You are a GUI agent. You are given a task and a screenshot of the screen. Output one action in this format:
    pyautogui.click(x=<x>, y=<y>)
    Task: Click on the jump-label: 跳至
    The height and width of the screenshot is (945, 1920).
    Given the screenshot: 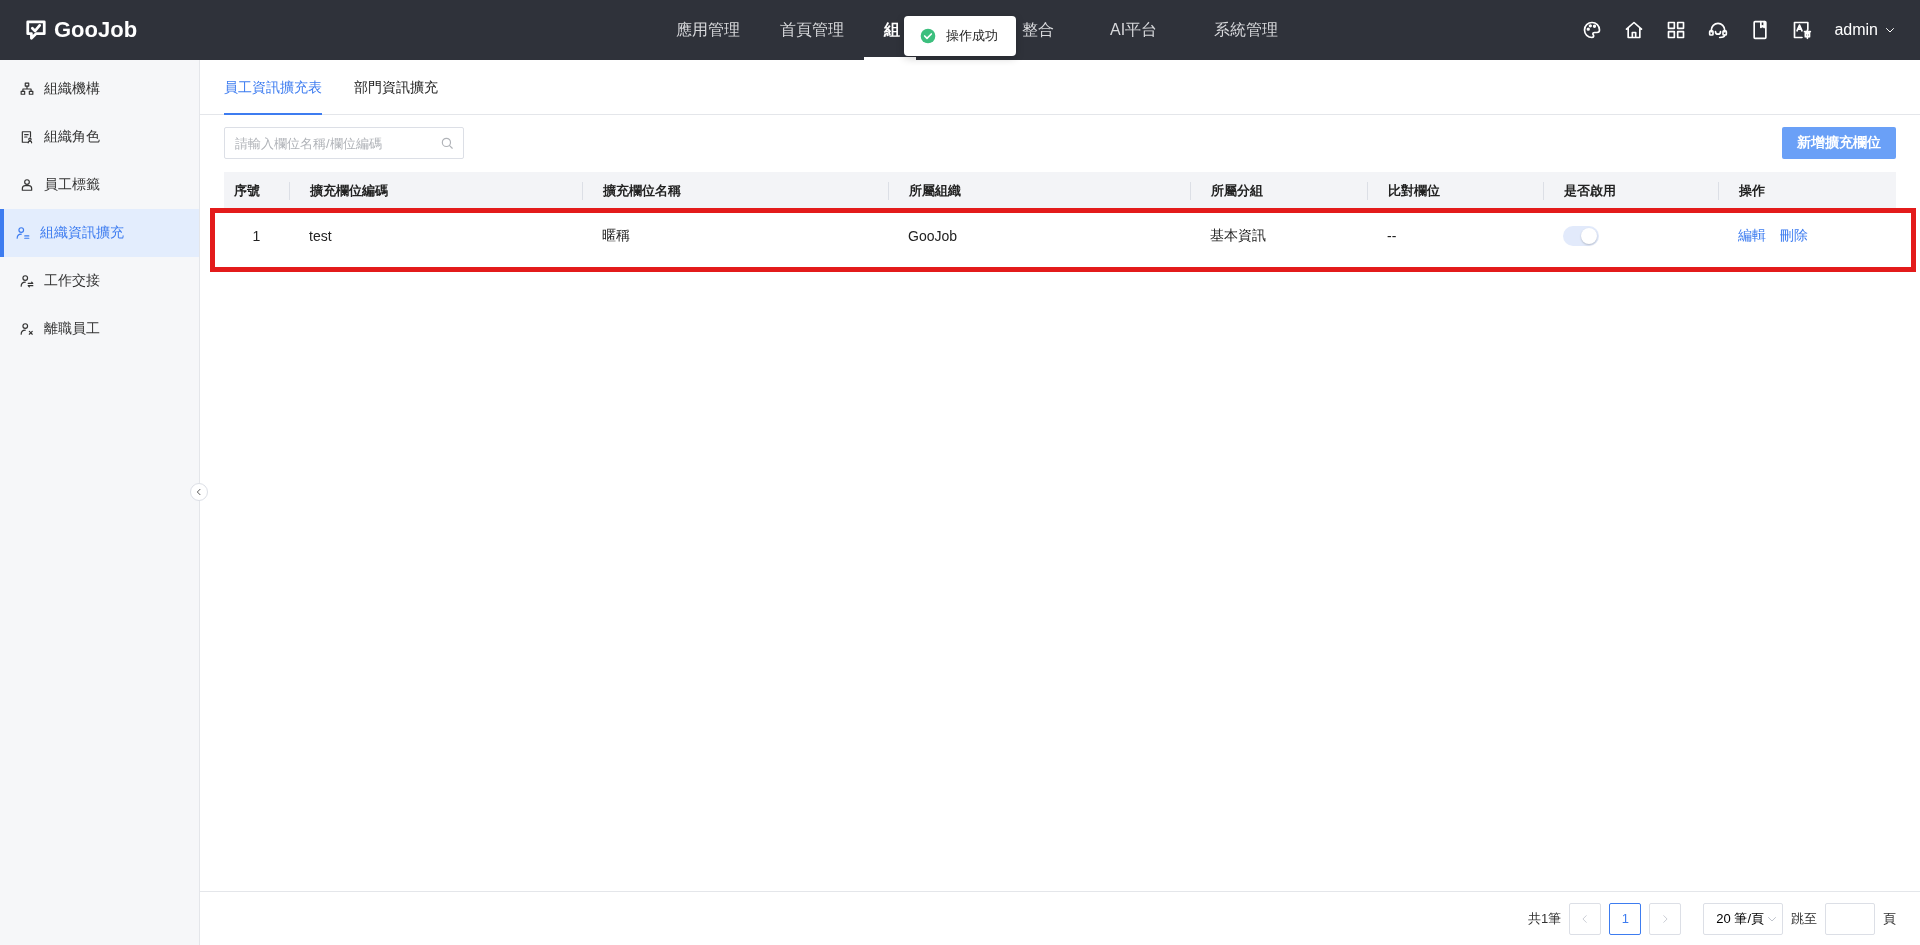 What is the action you would take?
    pyautogui.click(x=1804, y=918)
    